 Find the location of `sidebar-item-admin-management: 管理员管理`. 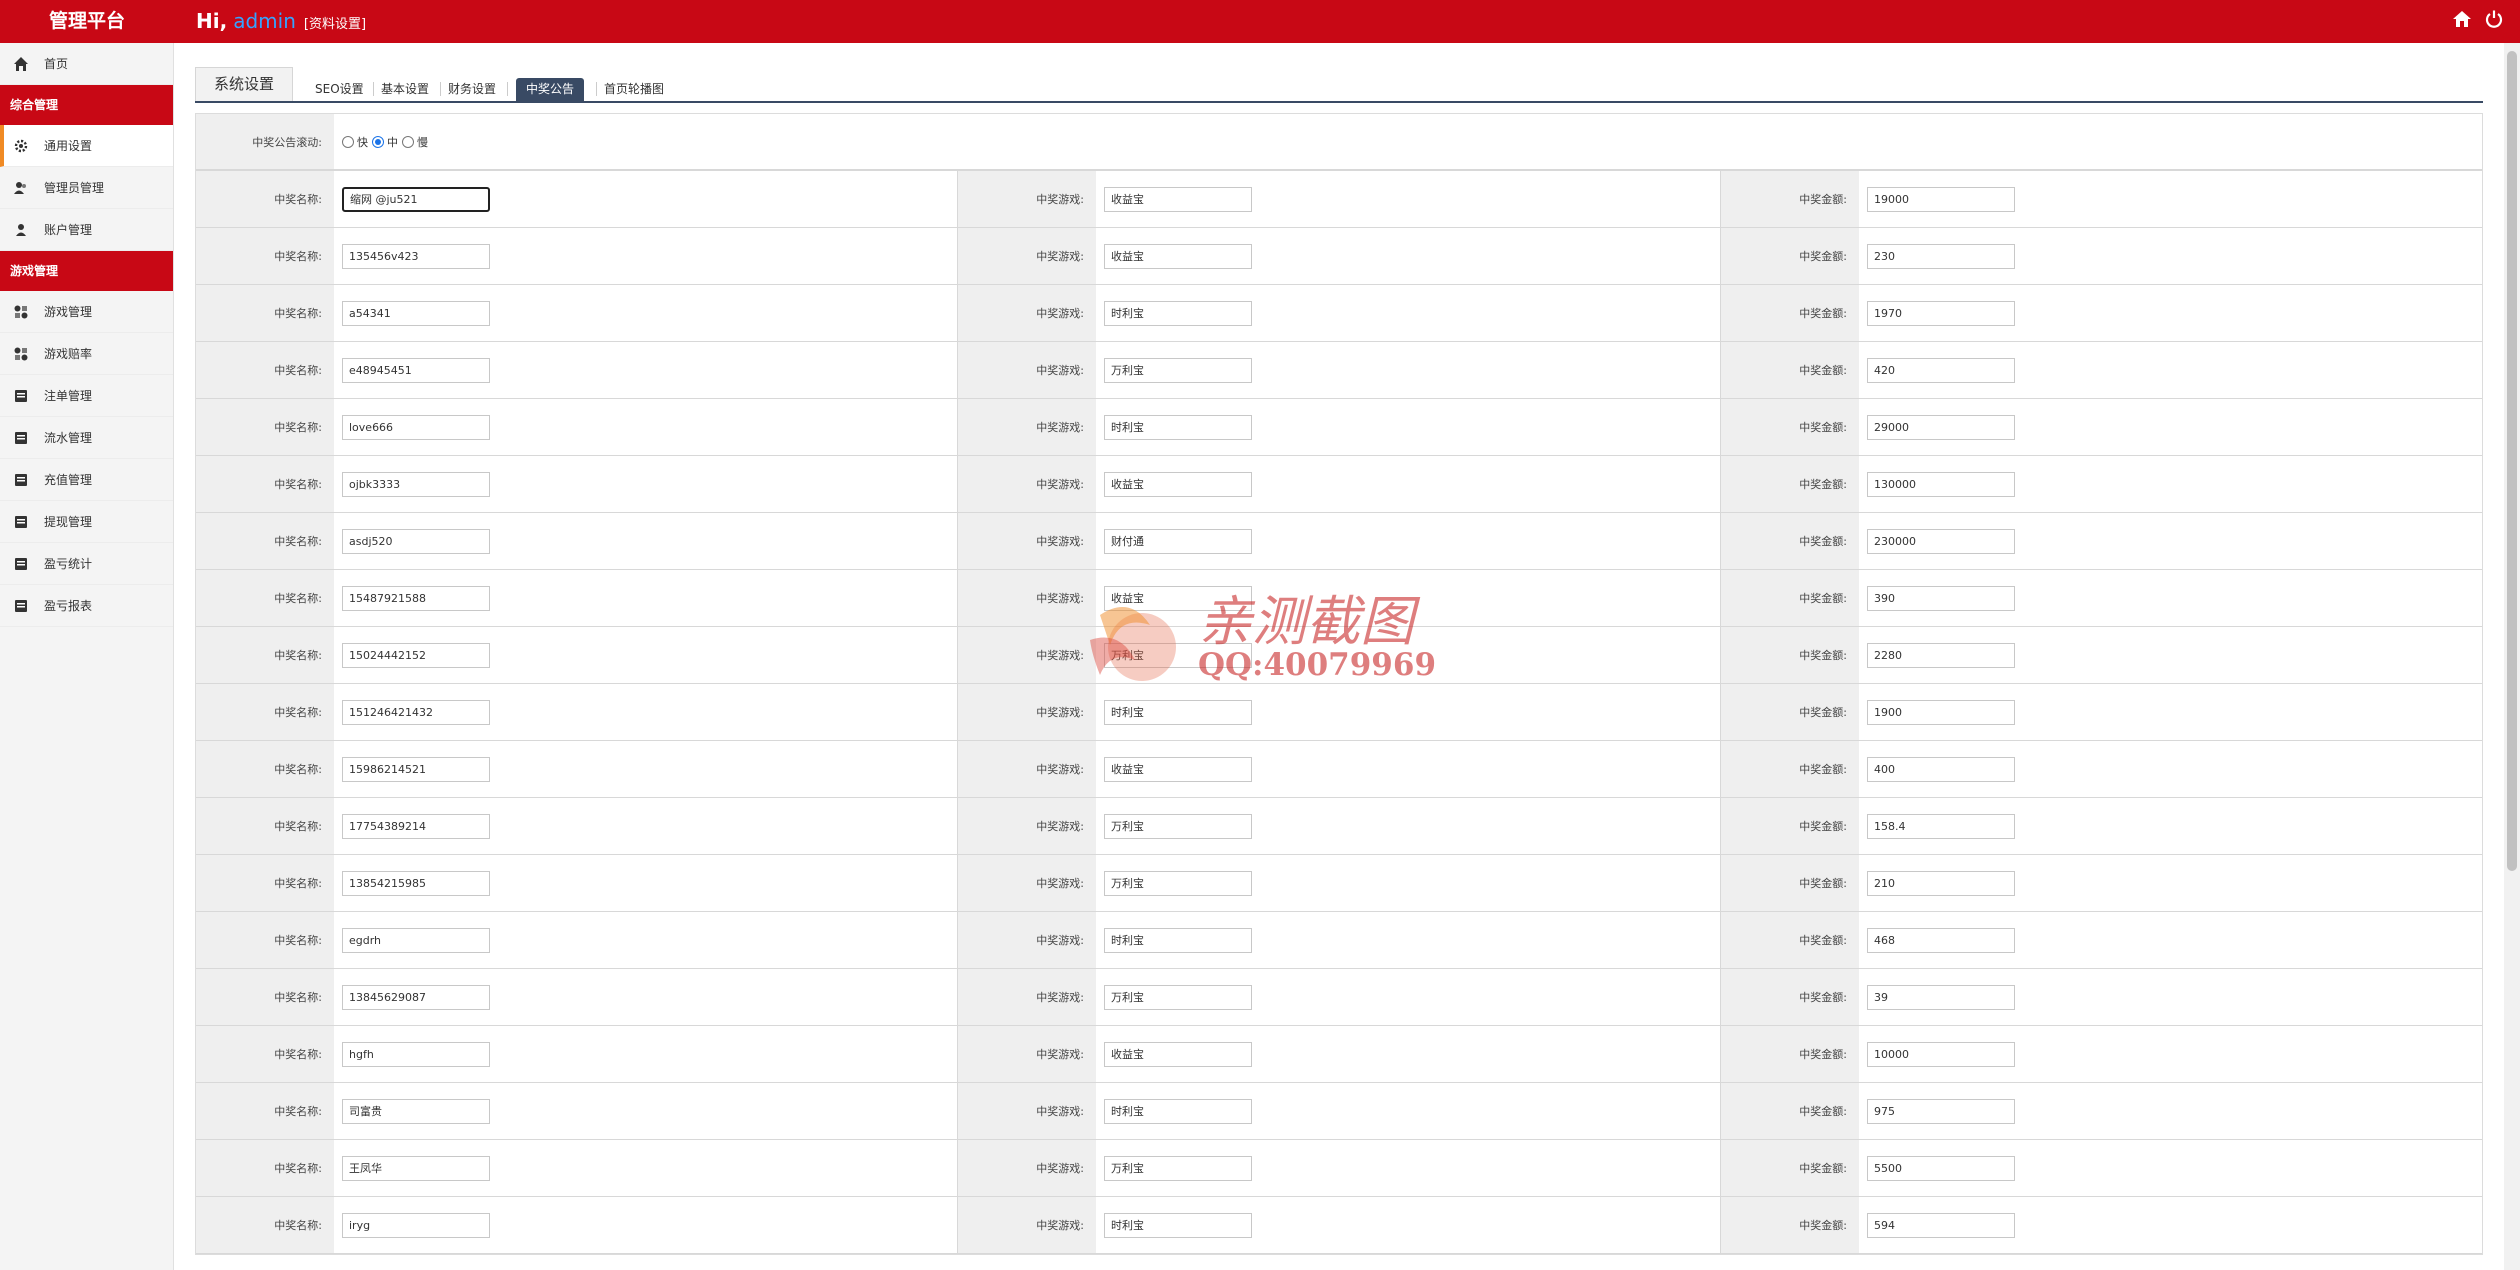

sidebar-item-admin-management: 管理员管理 is located at coordinates (86, 188).